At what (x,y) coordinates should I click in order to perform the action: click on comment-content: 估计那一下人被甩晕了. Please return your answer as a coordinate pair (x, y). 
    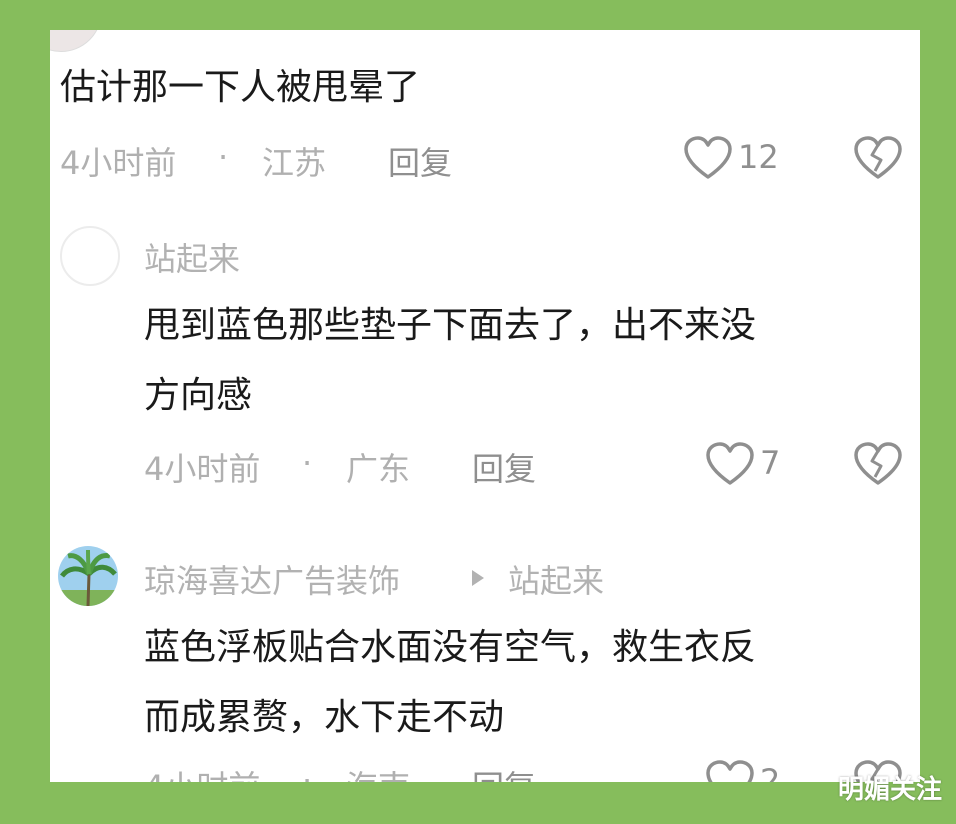
    Looking at the image, I should click on (240, 87).